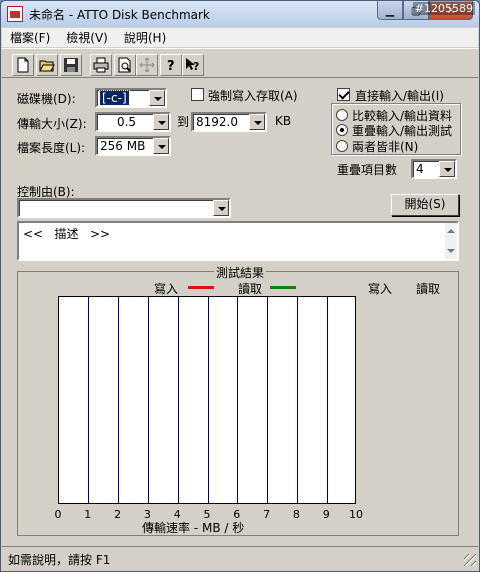 This screenshot has height=572, width=480. What do you see at coordinates (443, 8) in the screenshot?
I see `watermark-text: #1205589` at bounding box center [443, 8].